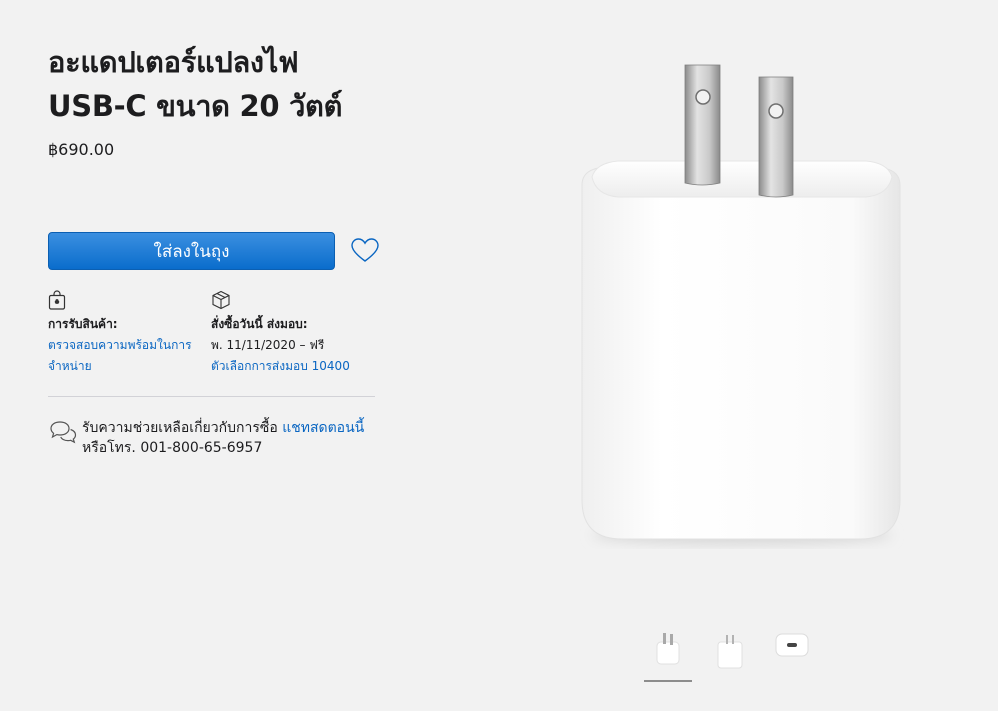 The width and height of the screenshot is (998, 711). Describe the element at coordinates (792, 656) in the screenshot. I see `thumbnail-port` at that location.